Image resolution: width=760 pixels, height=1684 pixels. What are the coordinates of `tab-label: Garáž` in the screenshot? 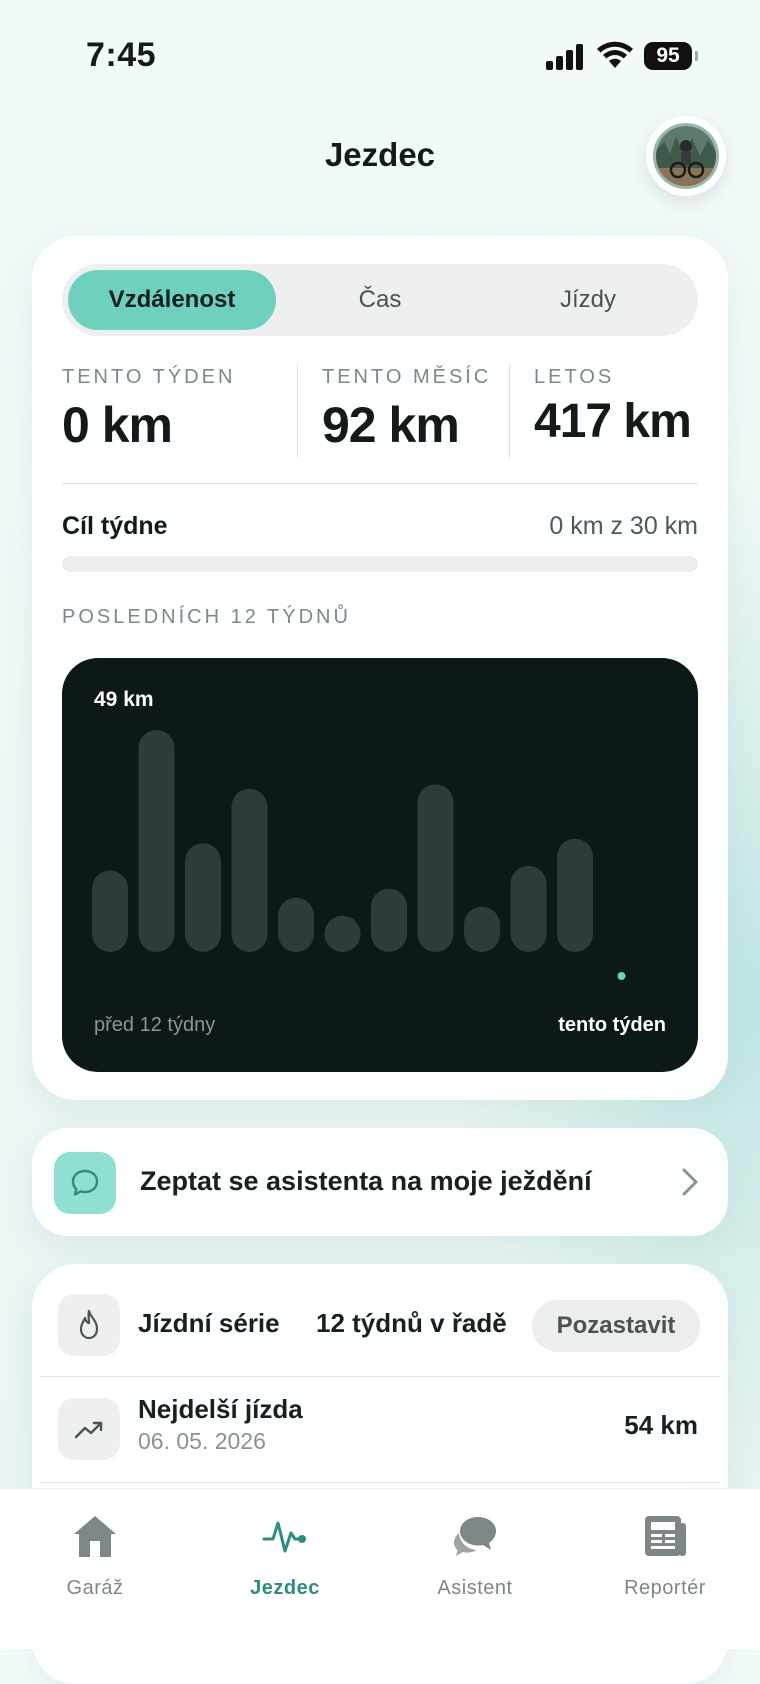 It's located at (95, 1588).